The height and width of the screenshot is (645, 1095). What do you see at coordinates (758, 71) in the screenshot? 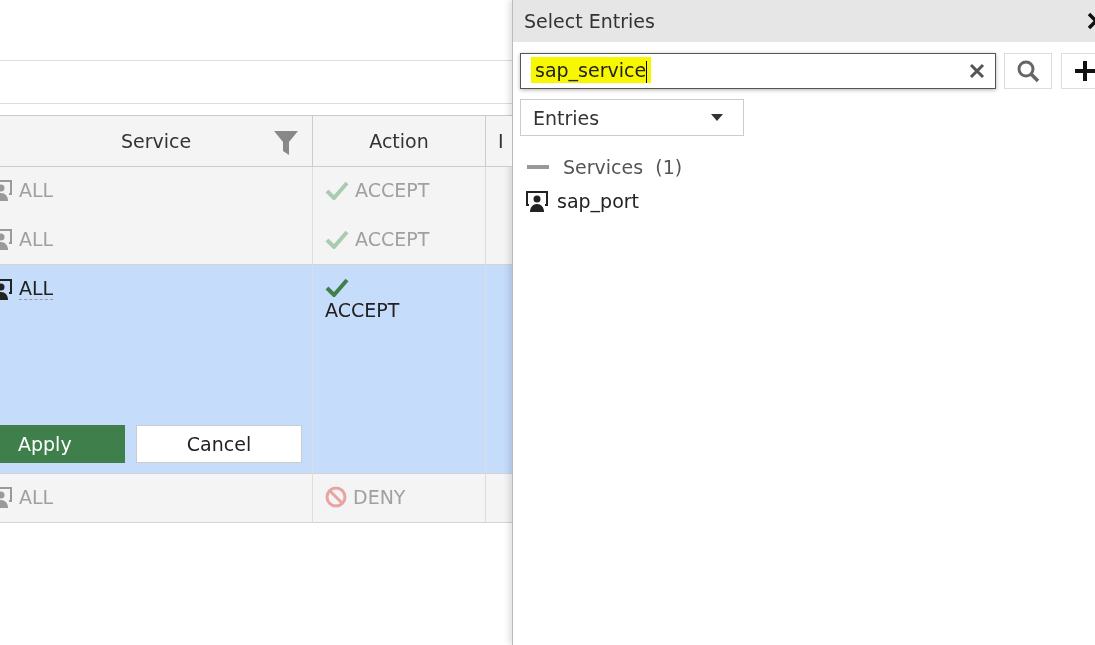
I see `search-field: sap_service` at bounding box center [758, 71].